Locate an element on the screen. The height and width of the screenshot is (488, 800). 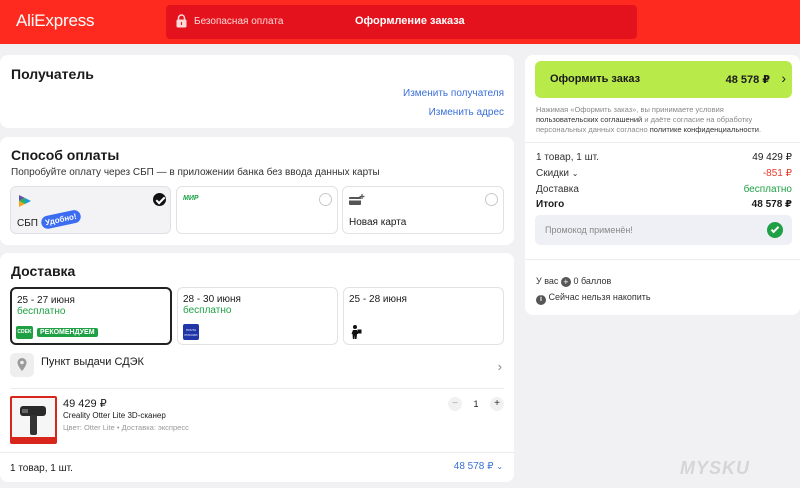
payment-option-label: СБП is located at coordinates (27, 223).